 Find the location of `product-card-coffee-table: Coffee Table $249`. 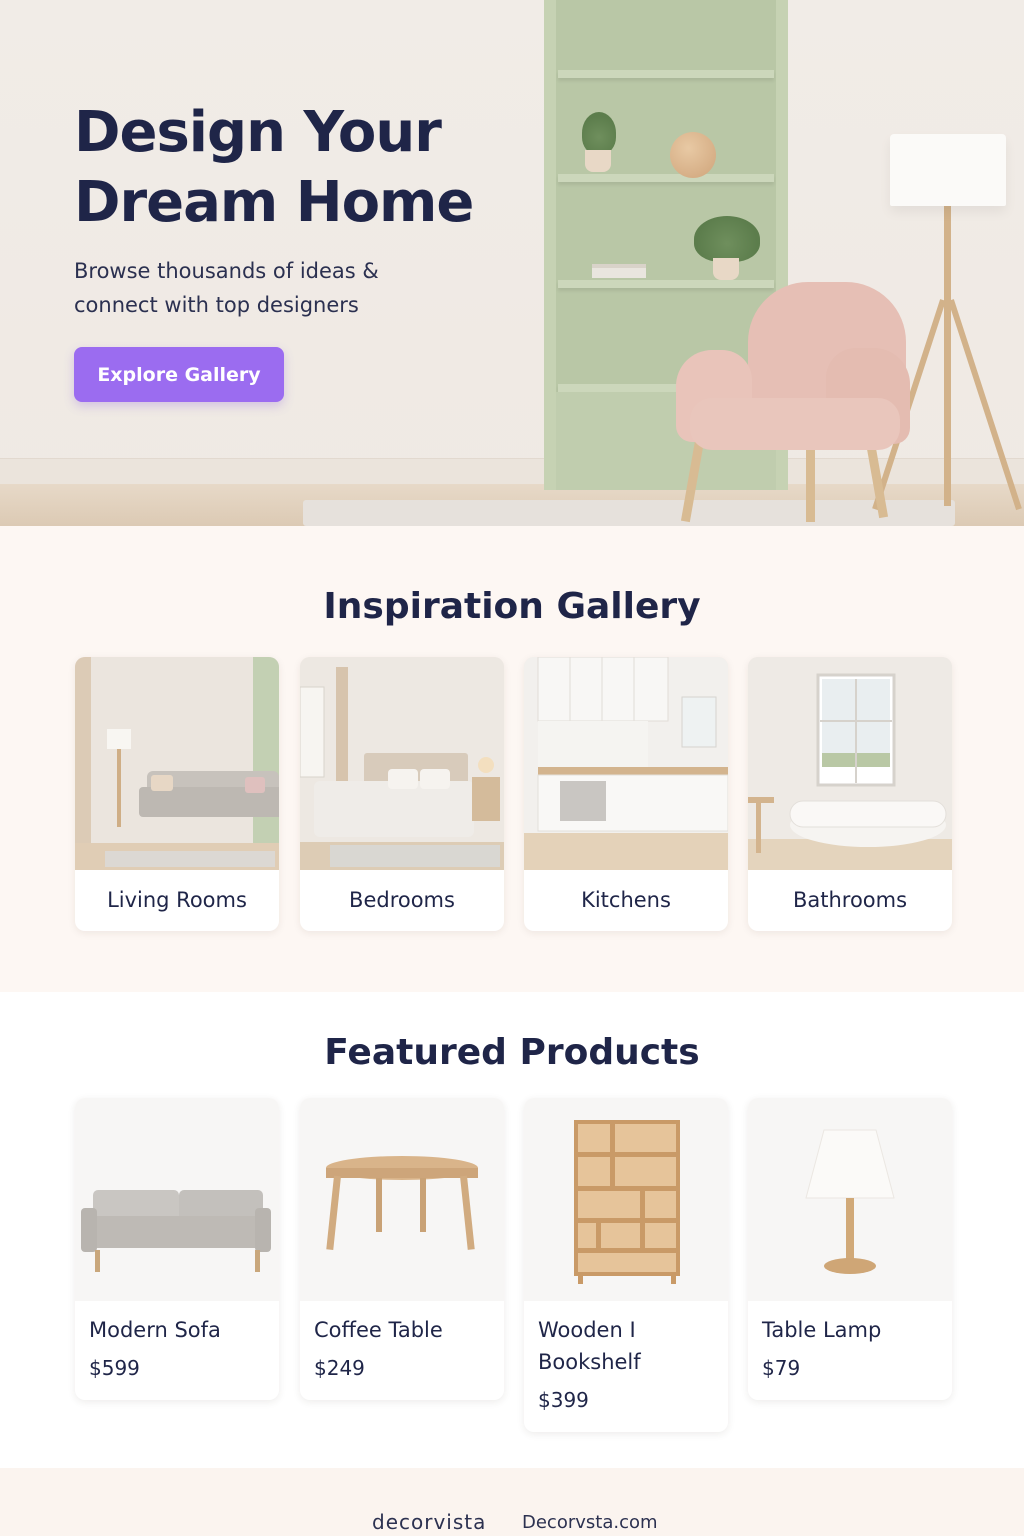

product-card-coffee-table: Coffee Table $249 is located at coordinates (402, 1249).